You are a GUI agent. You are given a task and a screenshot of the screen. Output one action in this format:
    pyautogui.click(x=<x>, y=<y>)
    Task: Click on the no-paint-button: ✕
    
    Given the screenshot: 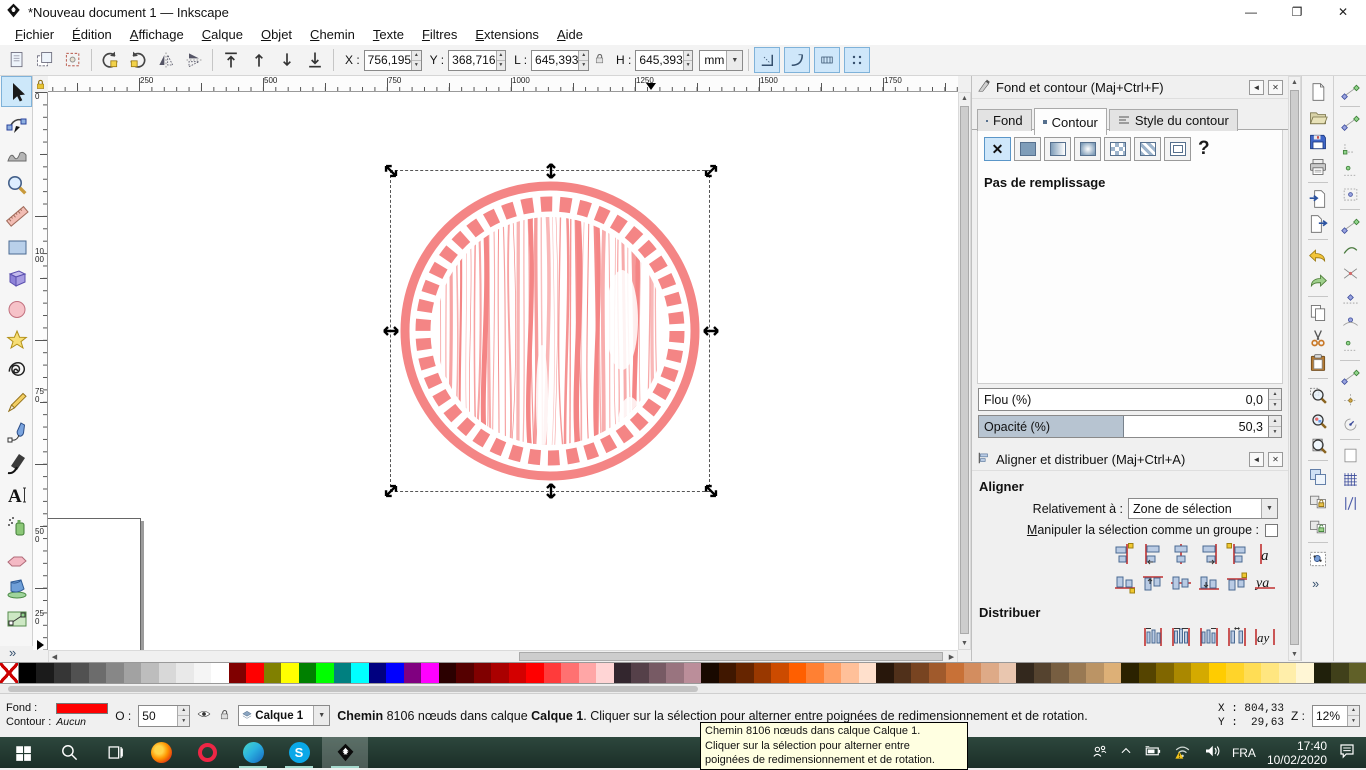 What is the action you would take?
    pyautogui.click(x=997, y=149)
    